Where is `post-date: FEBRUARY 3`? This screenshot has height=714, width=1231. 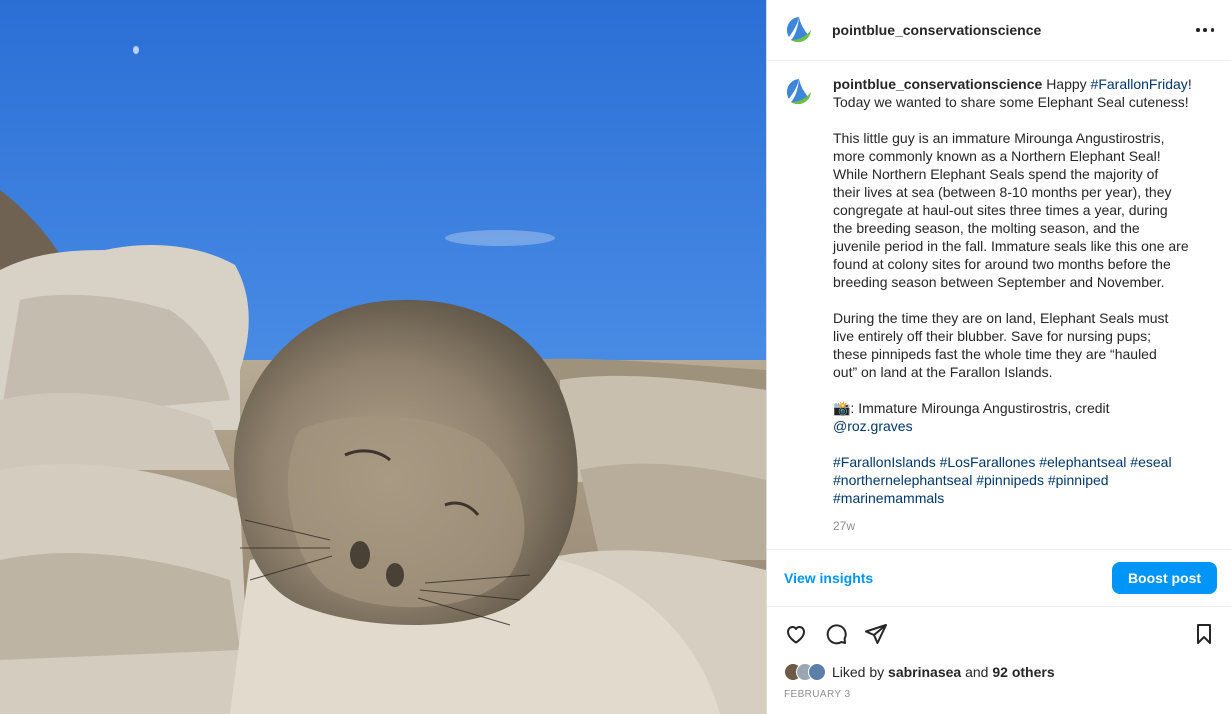
post-date: FEBRUARY 3 is located at coordinates (817, 694).